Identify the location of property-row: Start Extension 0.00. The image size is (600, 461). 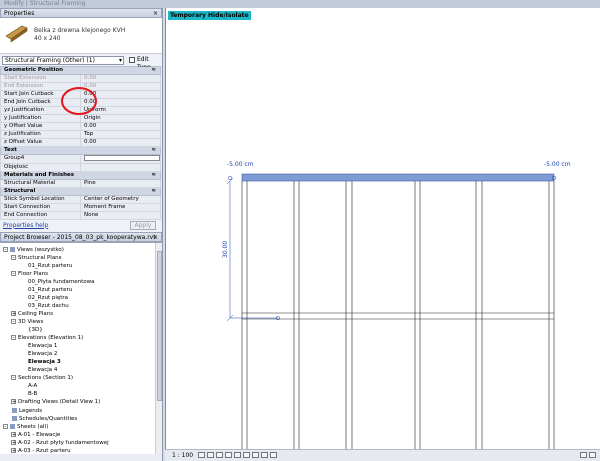
(80, 78).